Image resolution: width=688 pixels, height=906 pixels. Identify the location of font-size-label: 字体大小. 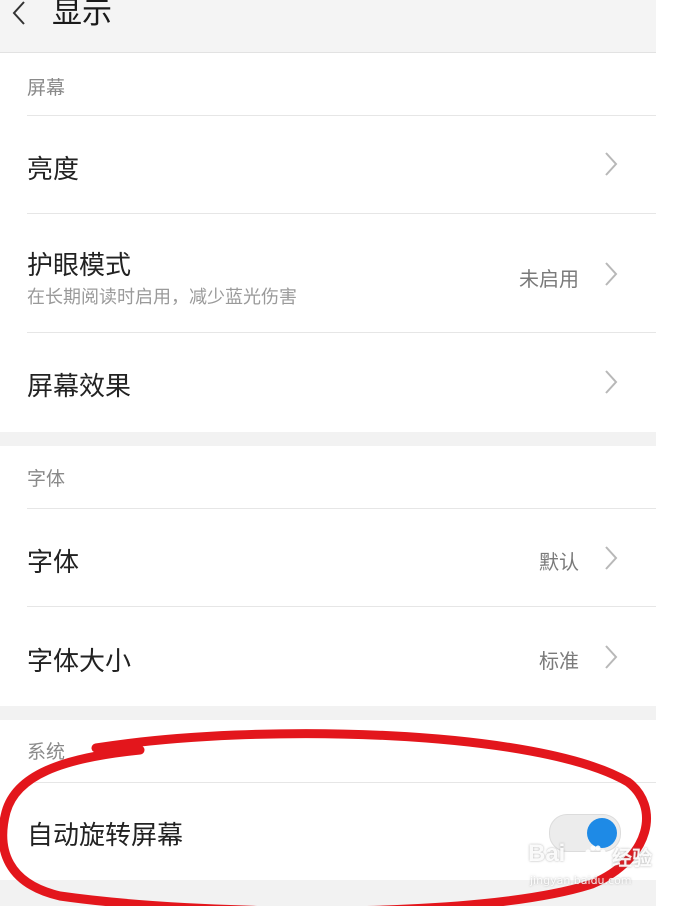
(79, 662).